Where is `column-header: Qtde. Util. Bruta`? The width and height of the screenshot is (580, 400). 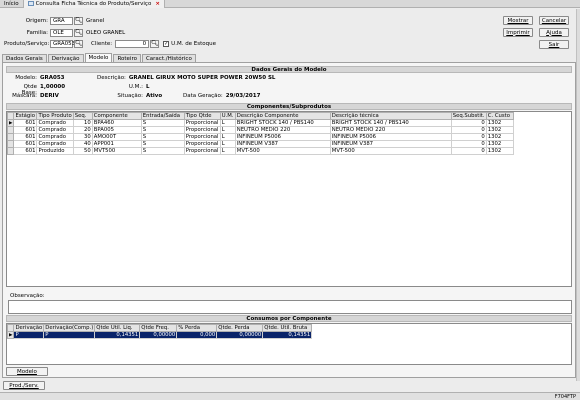
column-header: Qtde. Util. Bruta is located at coordinates (287, 328).